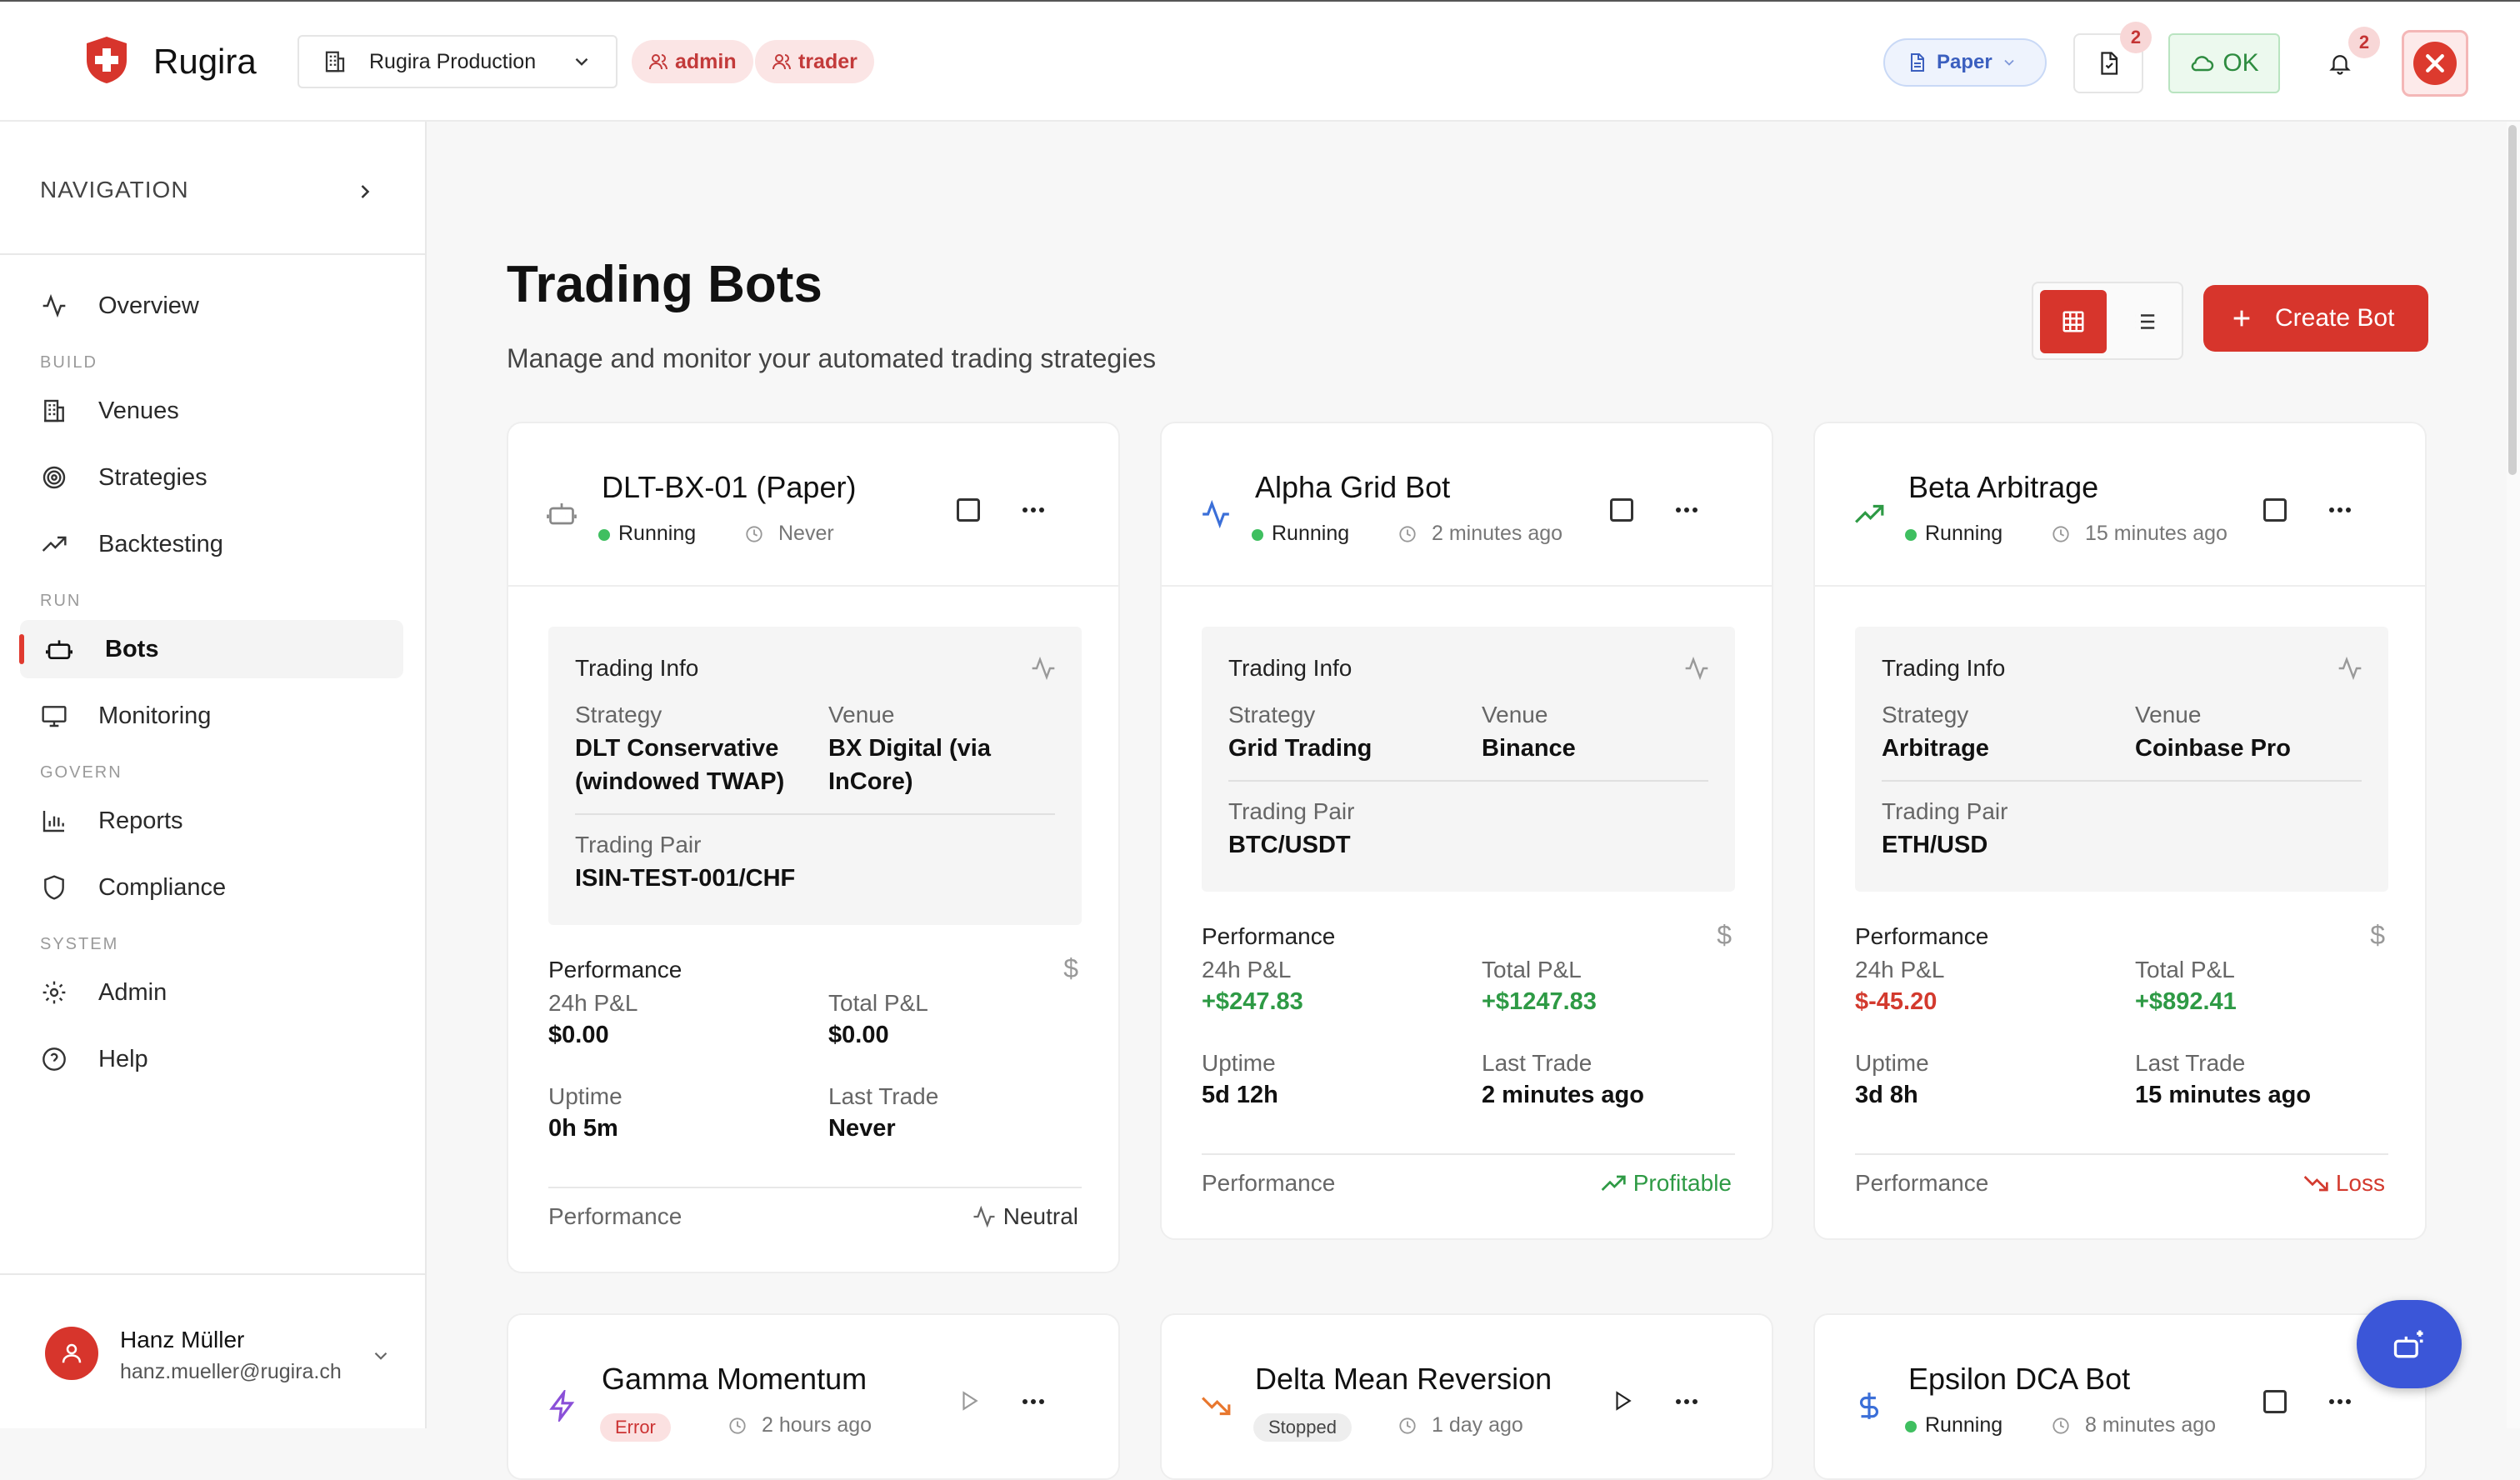  Describe the element at coordinates (1252, 1001) in the screenshot. I see `pnl-24h-value: +$247.83` at that location.